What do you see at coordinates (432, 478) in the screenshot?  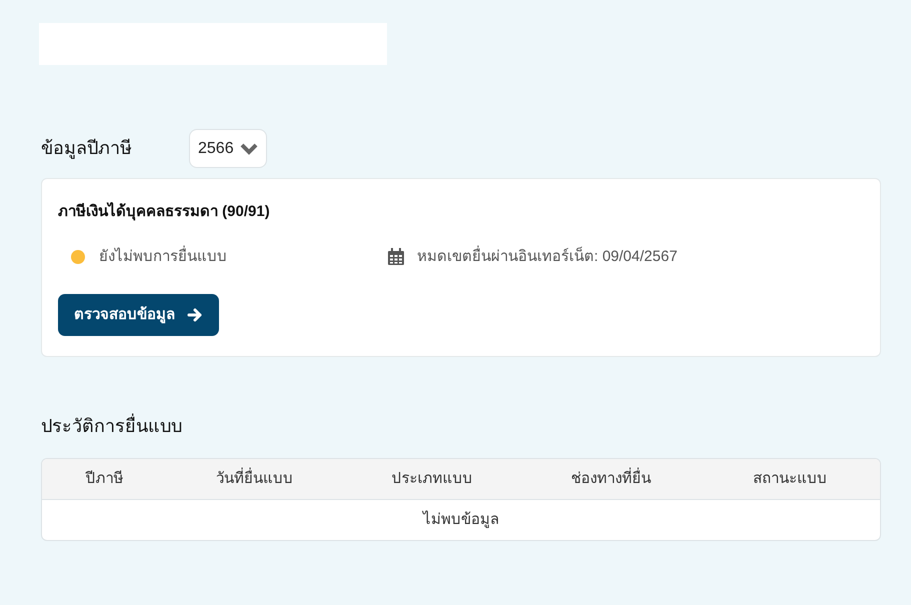 I see `column-header: ประเภทแบบ` at bounding box center [432, 478].